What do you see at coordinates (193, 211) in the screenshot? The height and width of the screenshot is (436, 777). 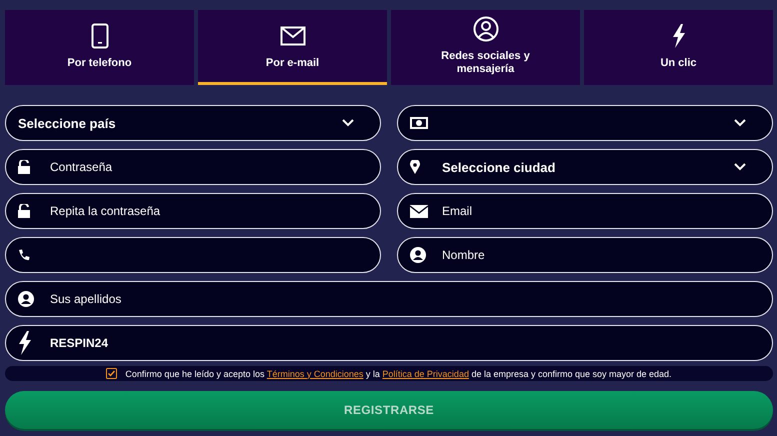 I see `input-field: Repita la contraseña` at bounding box center [193, 211].